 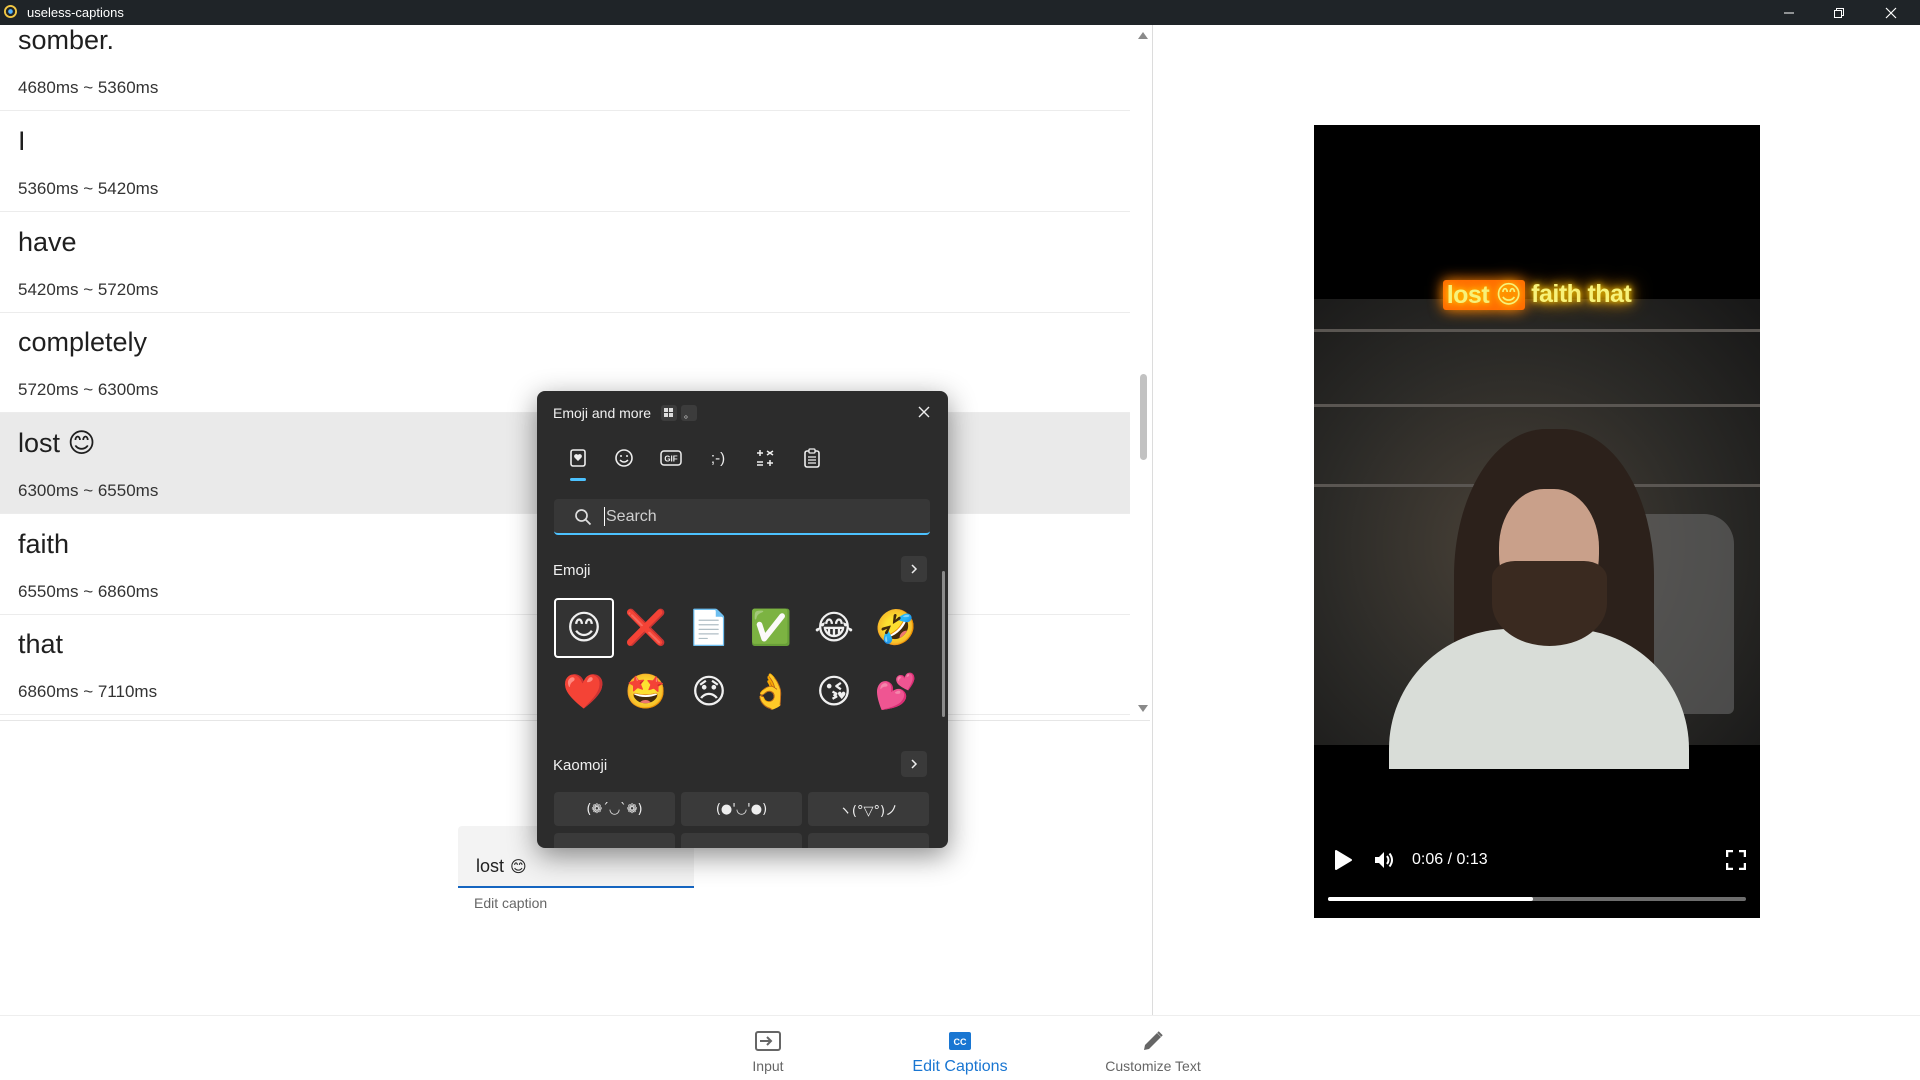 What do you see at coordinates (834, 628) in the screenshot?
I see `emoji-tears-of-joy: 😂` at bounding box center [834, 628].